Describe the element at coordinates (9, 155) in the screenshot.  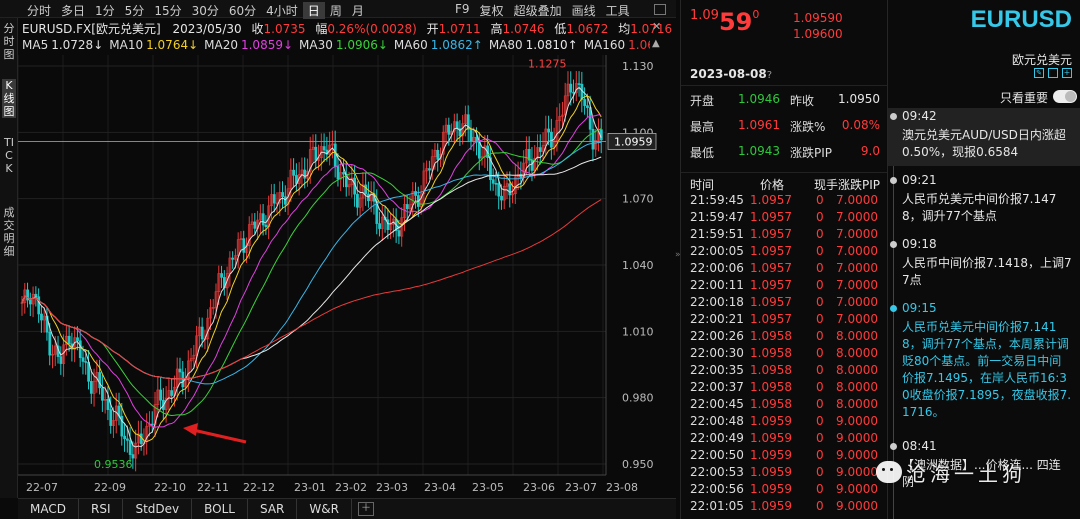
I see `sidebar-tab: TICK` at that location.